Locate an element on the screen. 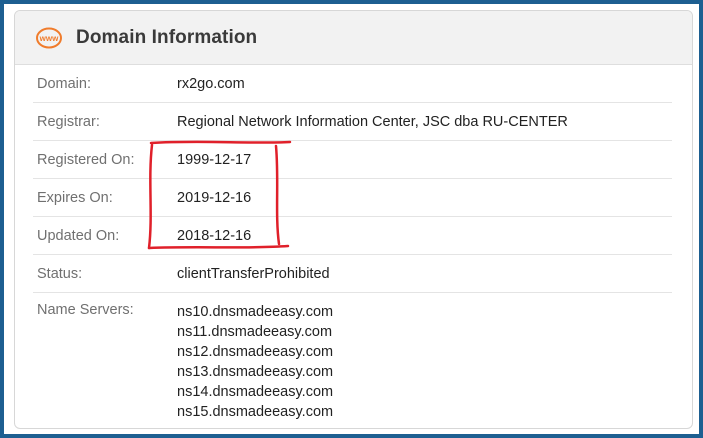 Image resolution: width=703 pixels, height=438 pixels. domain-value: rx2go.com is located at coordinates (211, 83).